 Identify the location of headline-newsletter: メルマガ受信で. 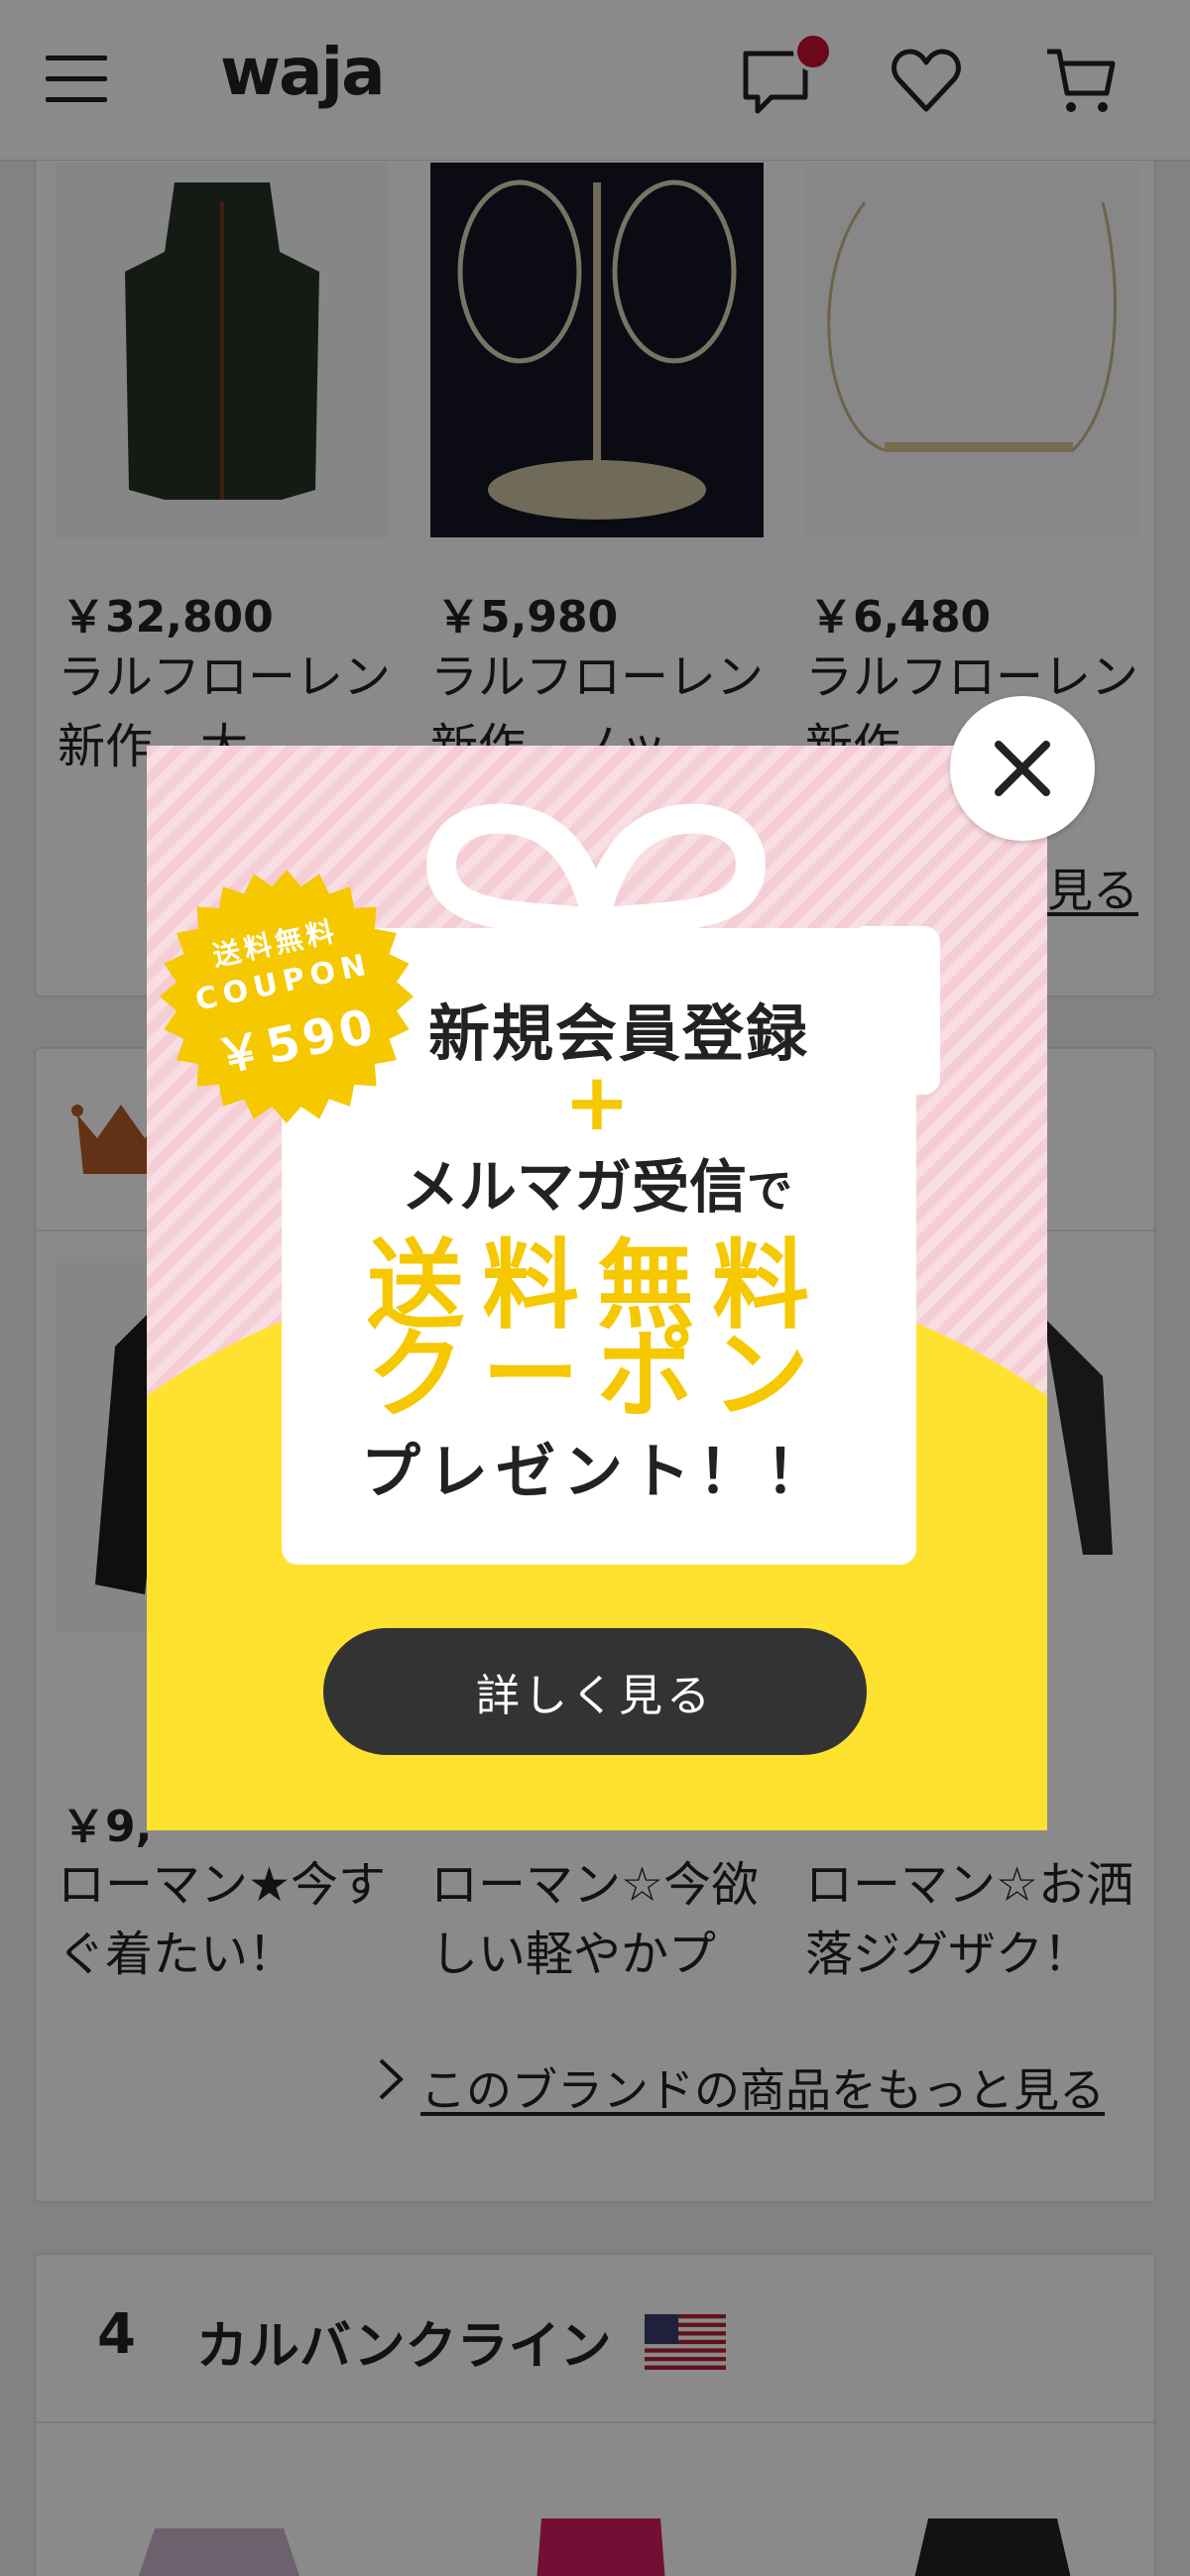
(597, 1182).